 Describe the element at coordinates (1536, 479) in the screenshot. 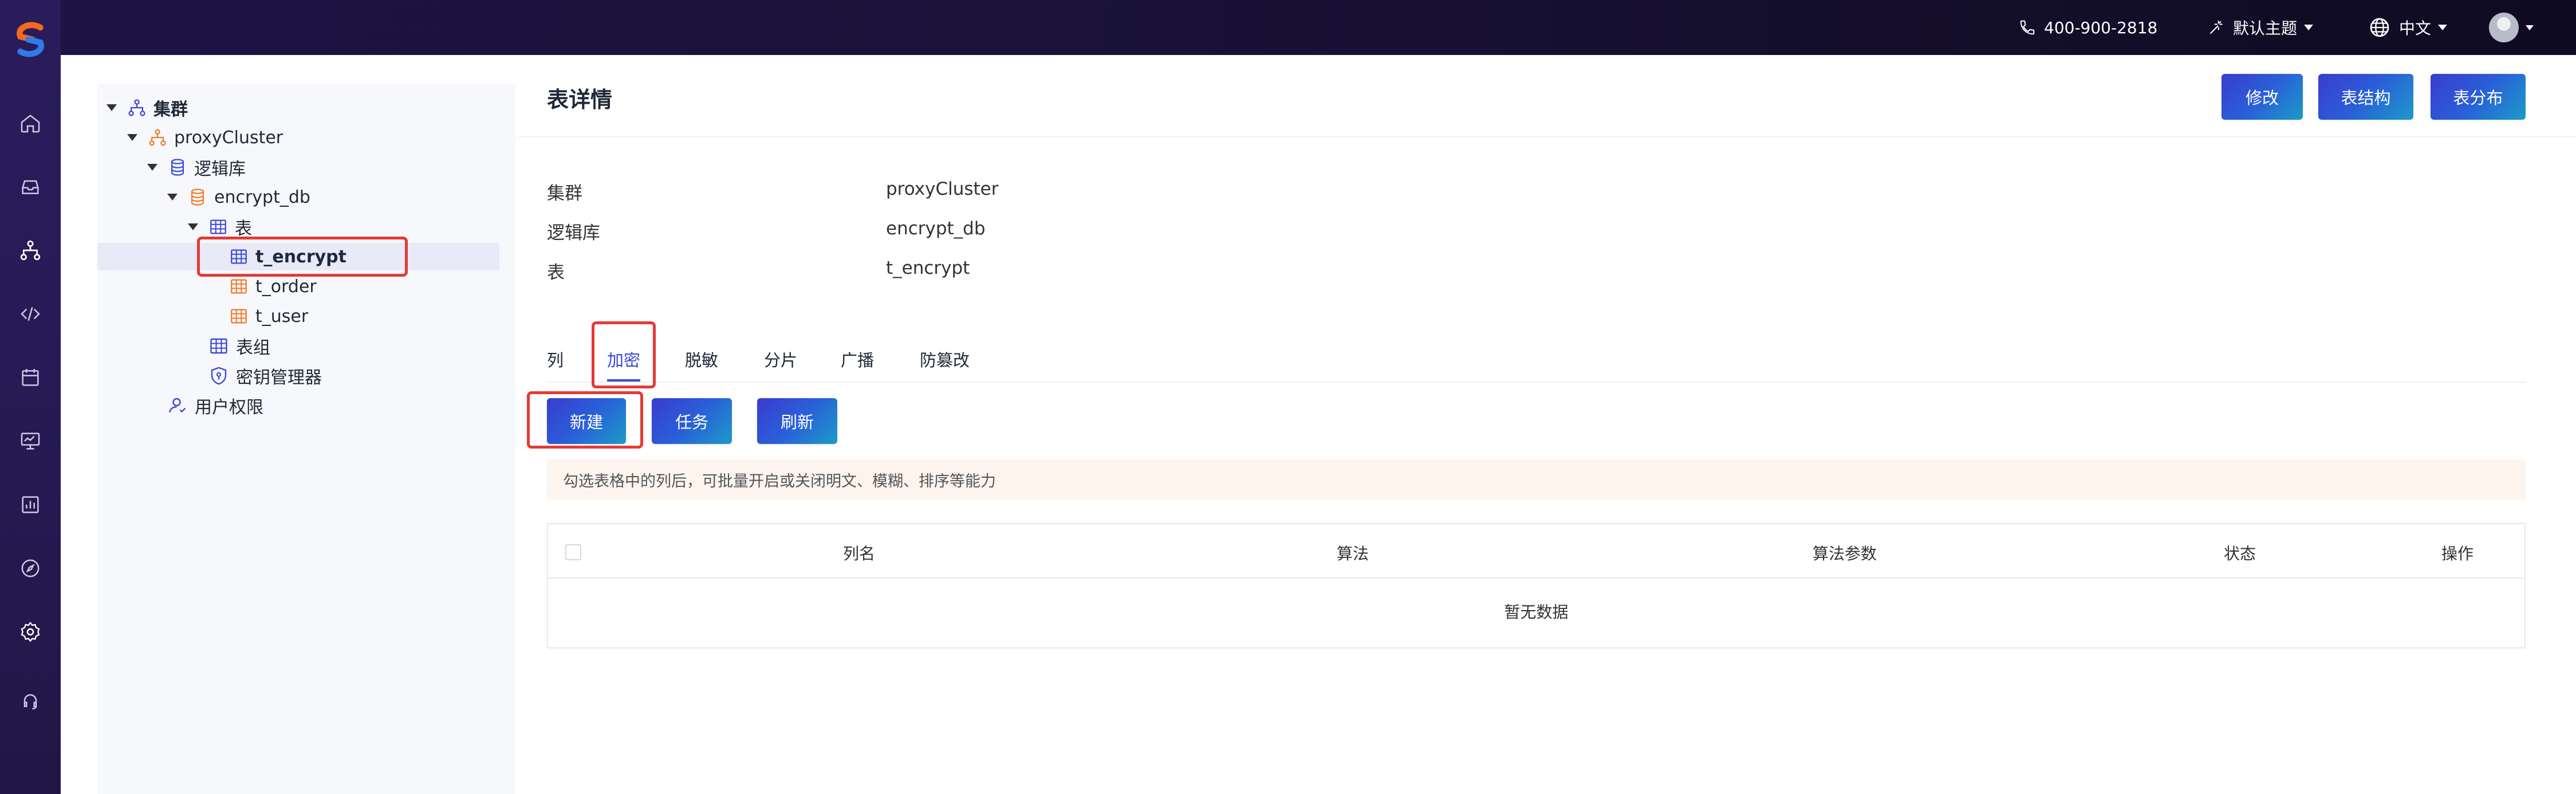

I see `hint-bar: 勾选表格中的列后，可批量开启或关闭明文、模糊、排序等能力` at that location.